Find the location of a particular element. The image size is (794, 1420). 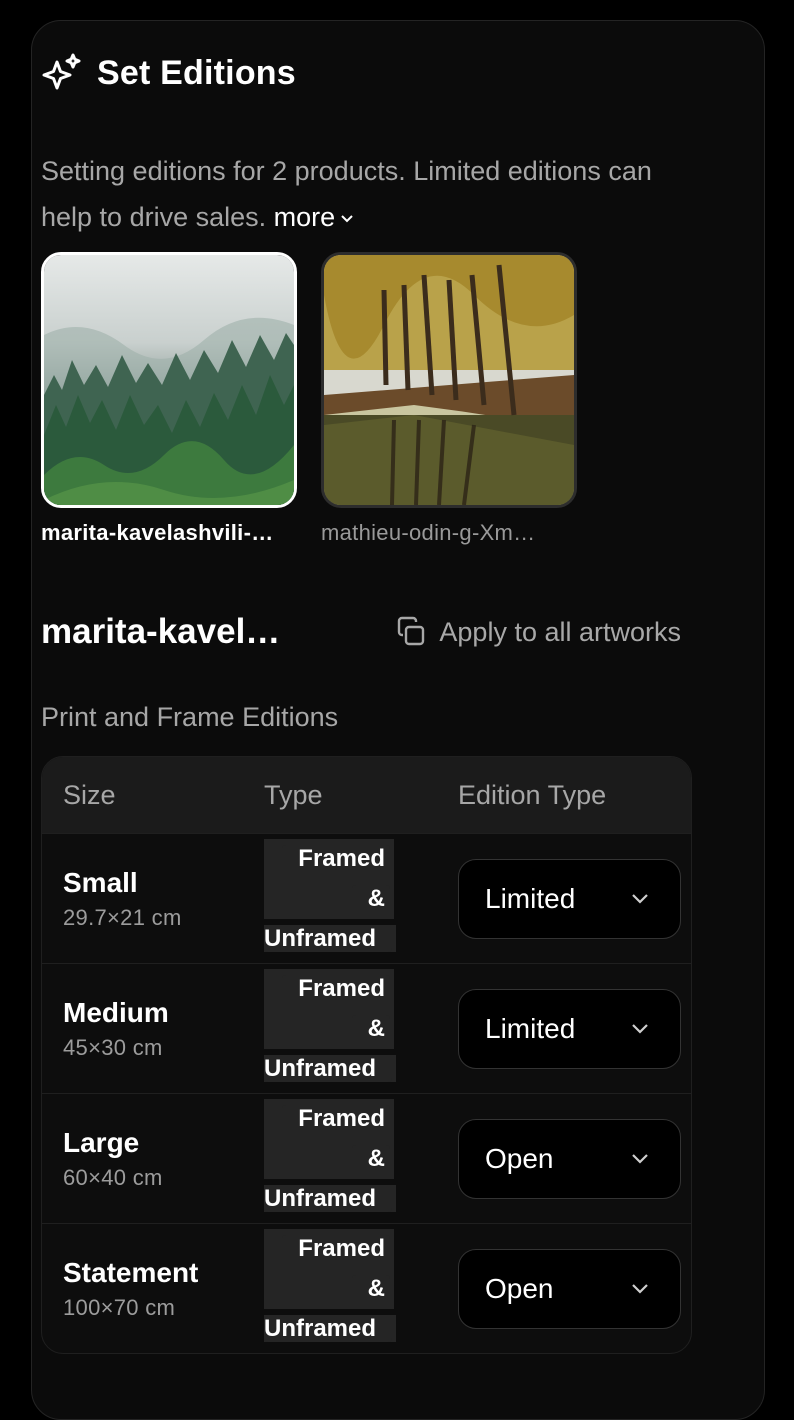

more-label: more is located at coordinates (304, 217).